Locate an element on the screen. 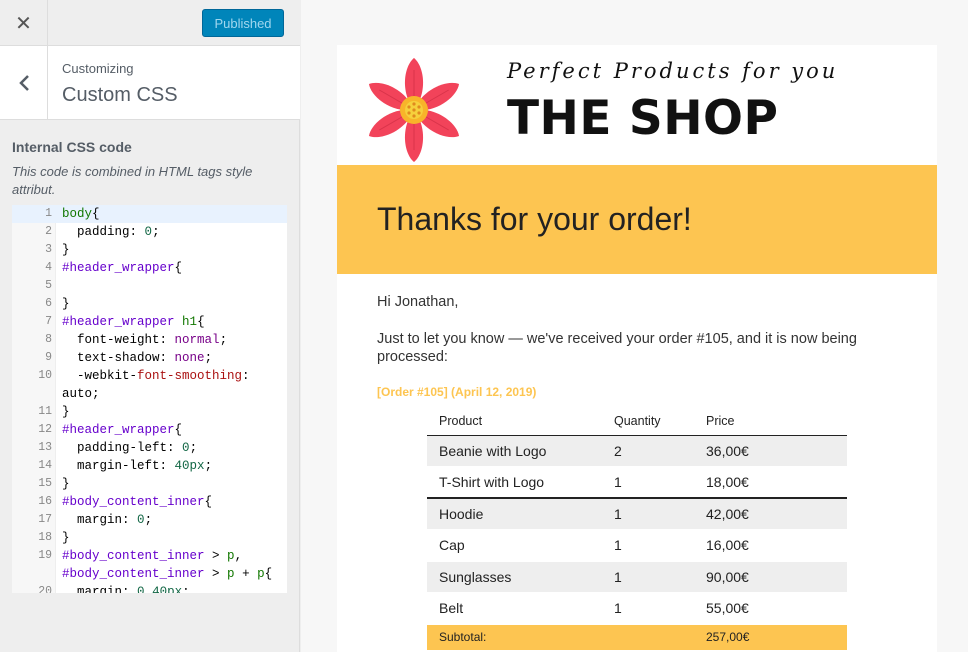  line-number: 3 is located at coordinates (48, 249).